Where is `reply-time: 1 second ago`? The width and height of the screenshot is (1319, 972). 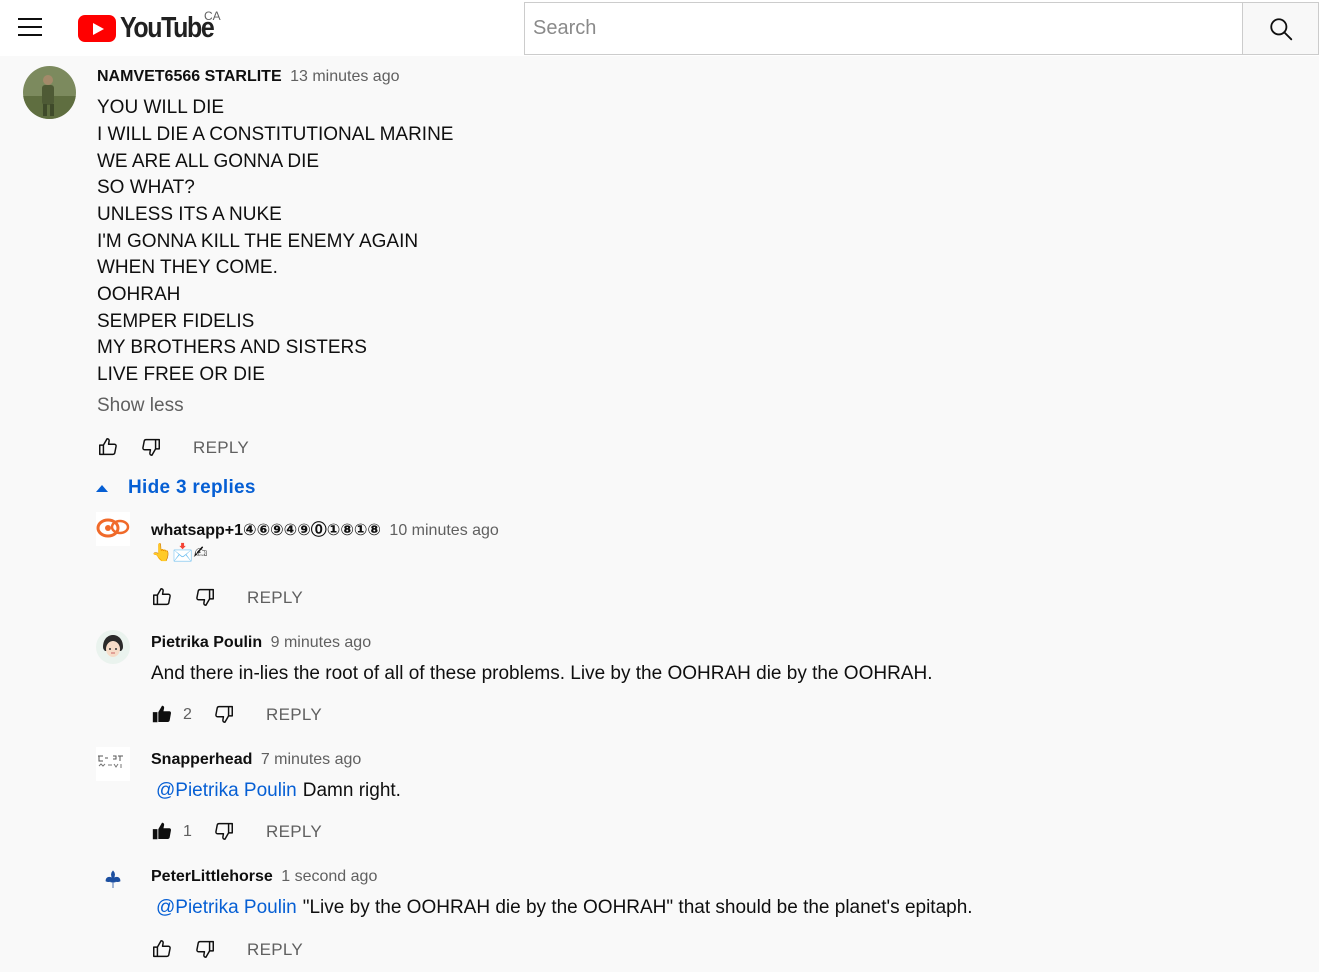
reply-time: 1 second ago is located at coordinates (329, 876).